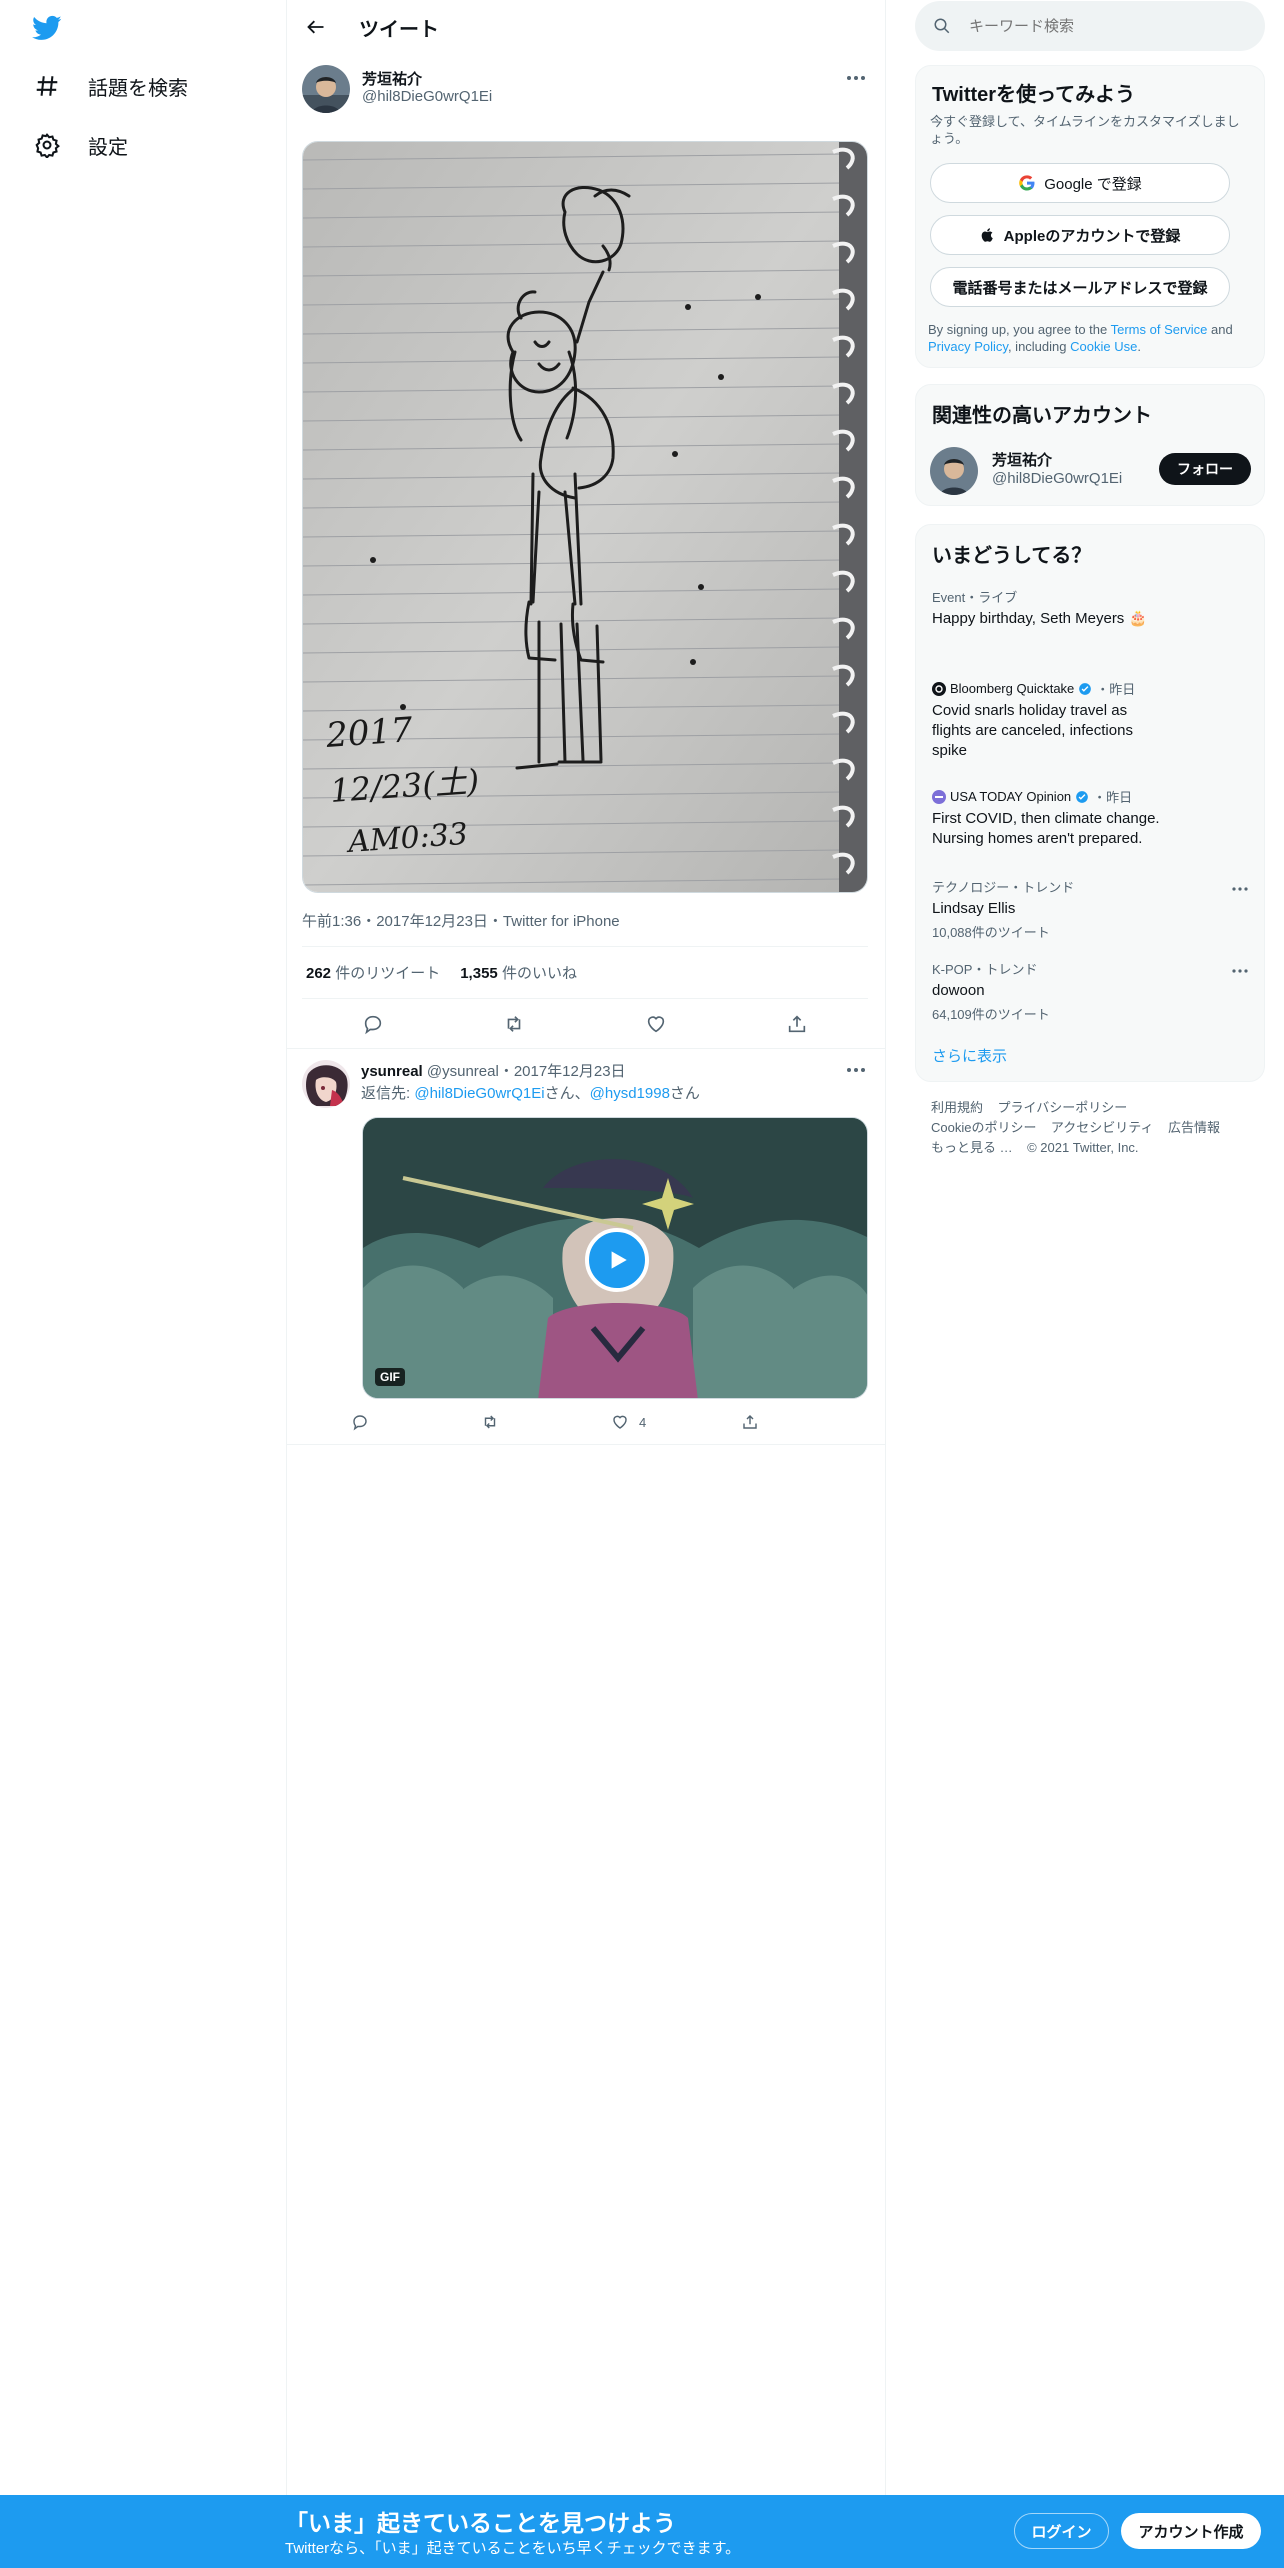 Image resolution: width=1284 pixels, height=2568 pixels. I want to click on signup-title: Twitterを使ってみよう, so click(1034, 95).